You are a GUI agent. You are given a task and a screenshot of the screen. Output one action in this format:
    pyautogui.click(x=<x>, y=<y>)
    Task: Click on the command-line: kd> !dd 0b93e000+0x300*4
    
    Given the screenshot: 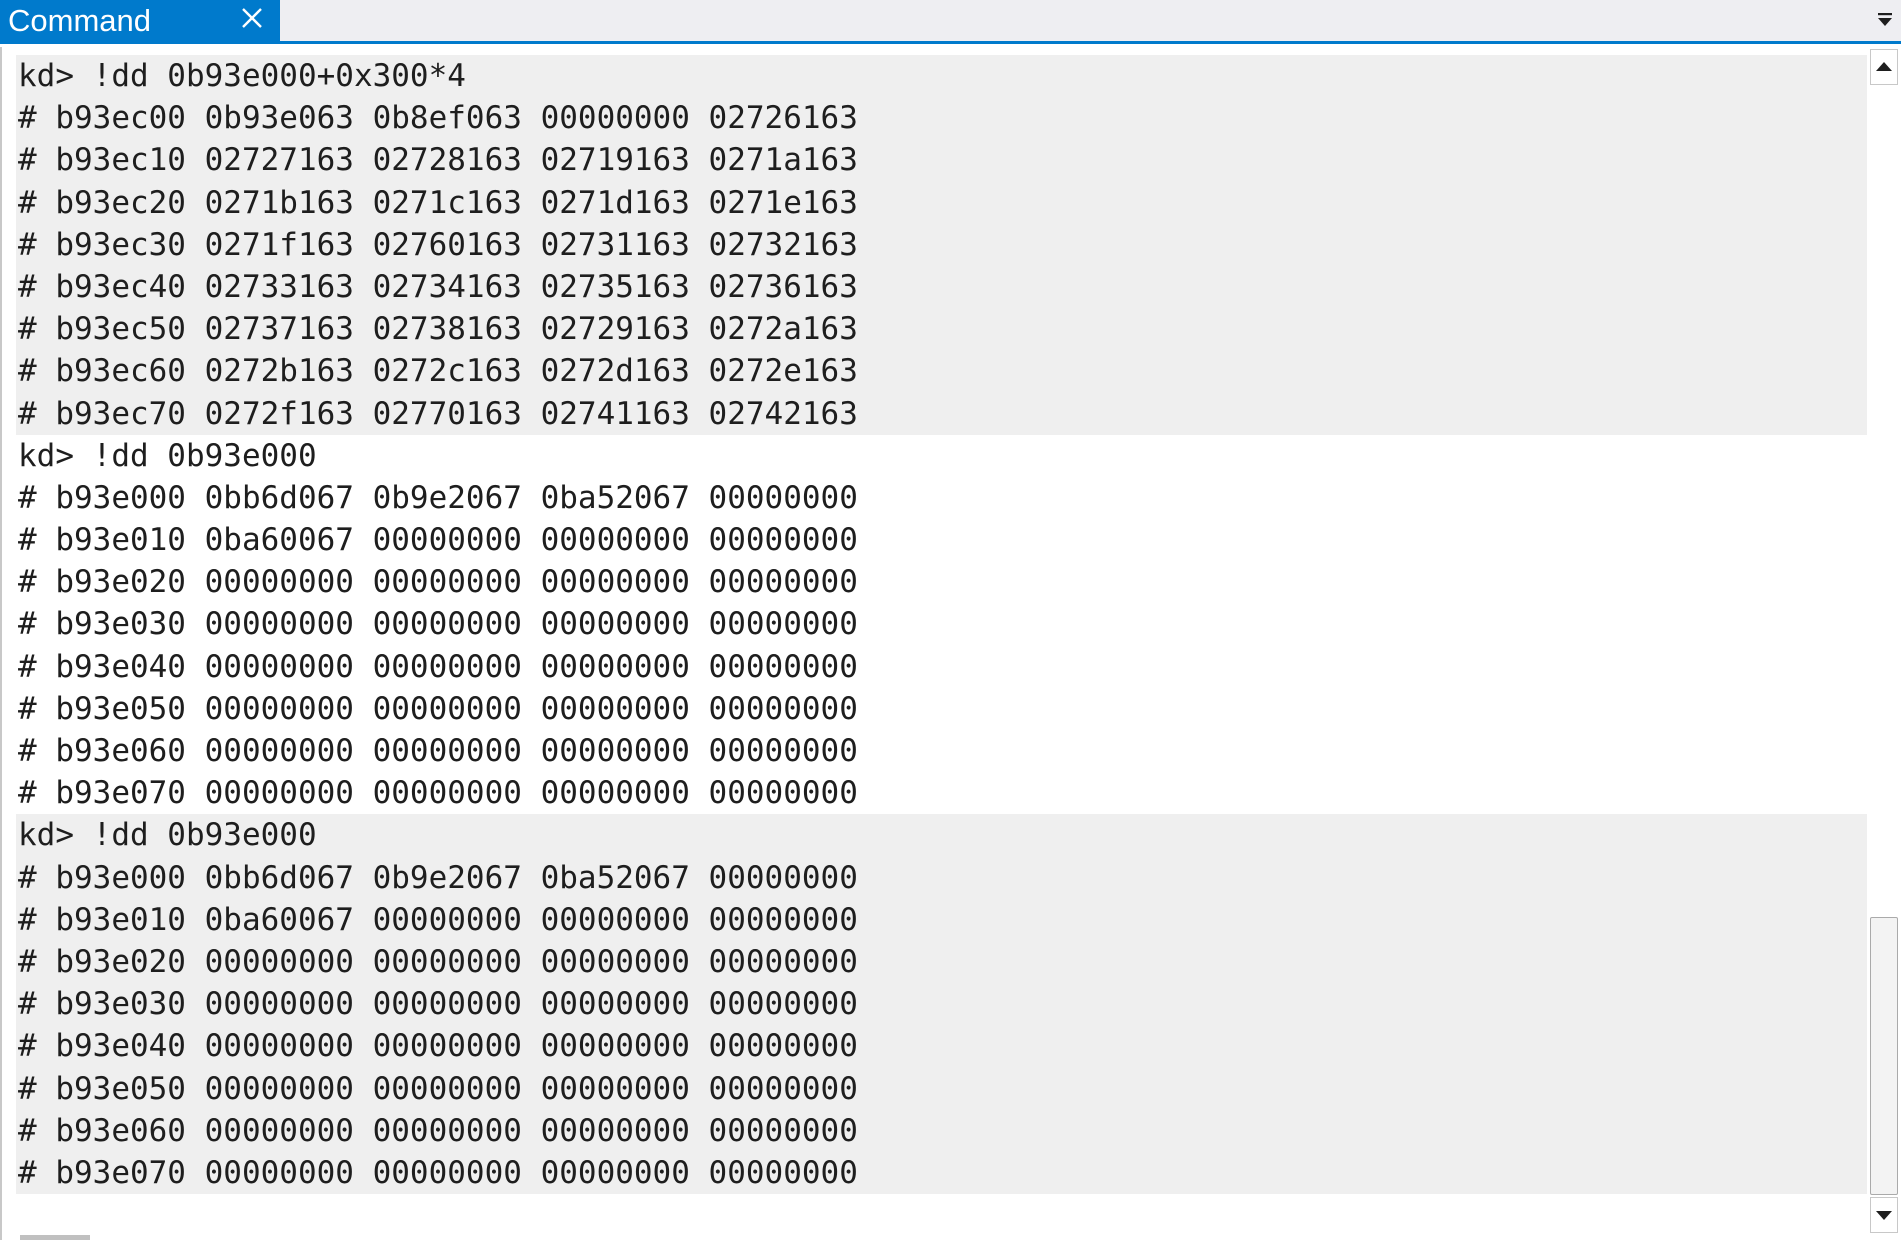 What is the action you would take?
    pyautogui.click(x=242, y=76)
    